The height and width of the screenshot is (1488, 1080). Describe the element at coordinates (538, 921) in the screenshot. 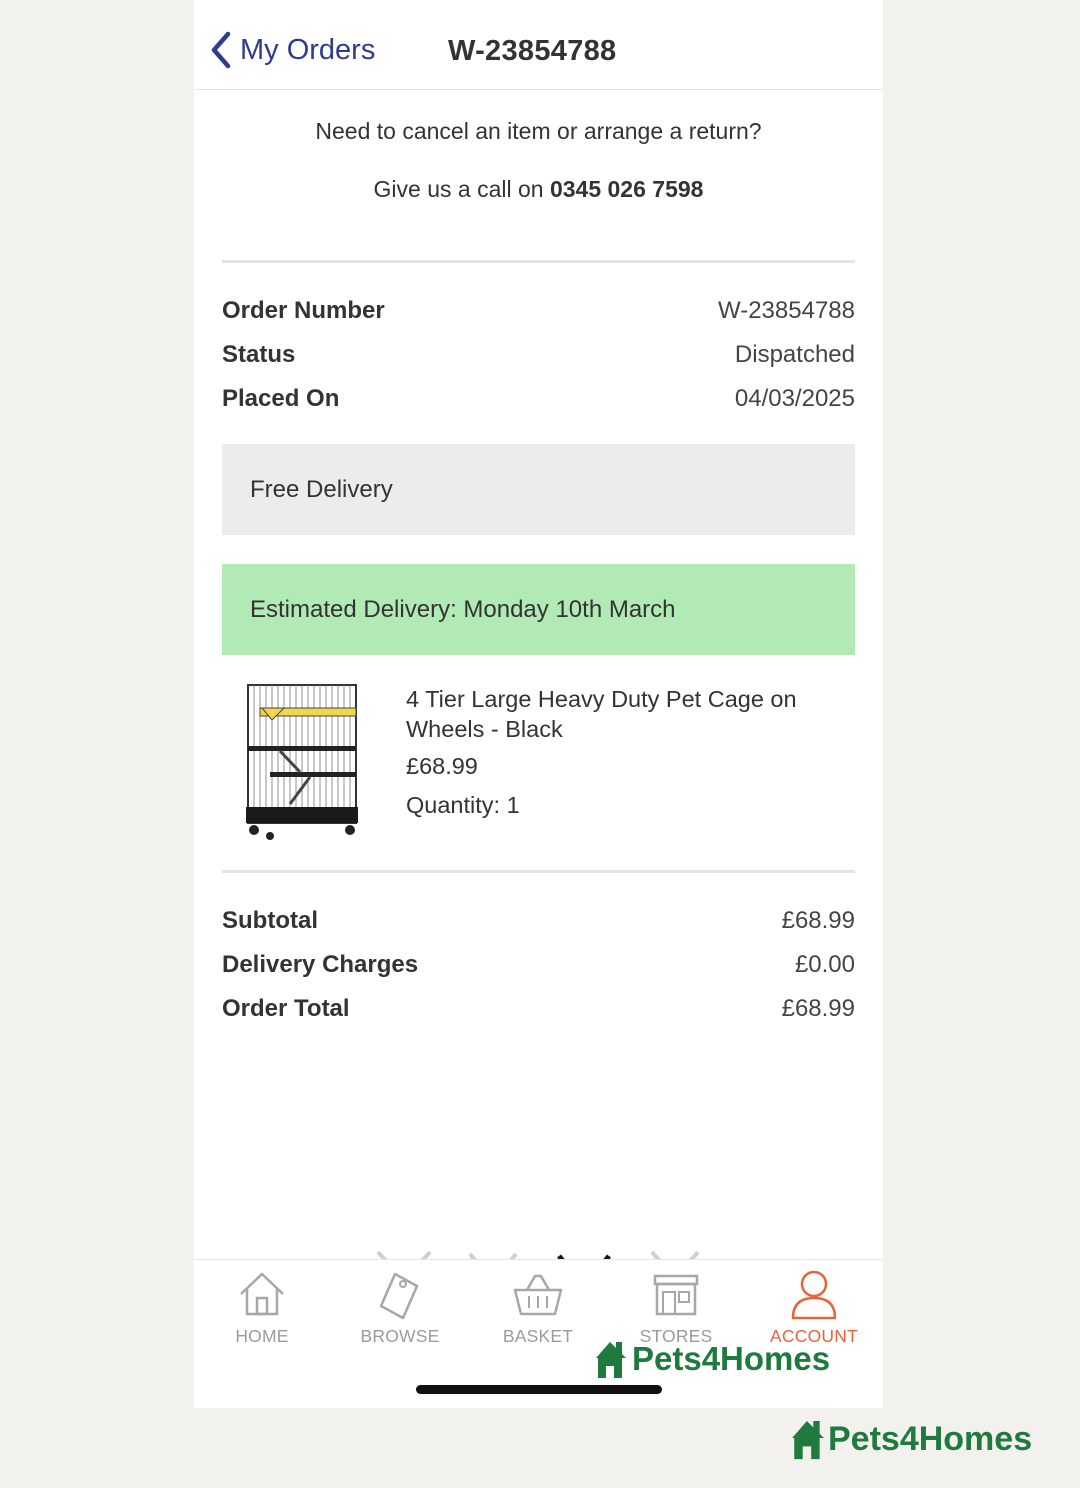

I see `subtotal-row: Subtotal £68.99` at that location.